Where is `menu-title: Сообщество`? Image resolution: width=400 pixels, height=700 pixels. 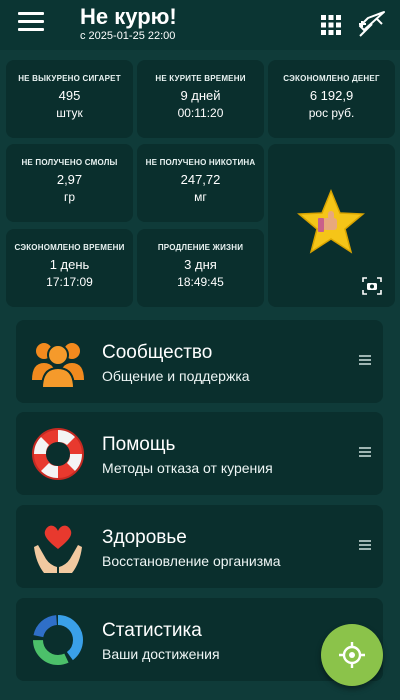
menu-title: Сообщество is located at coordinates (157, 352).